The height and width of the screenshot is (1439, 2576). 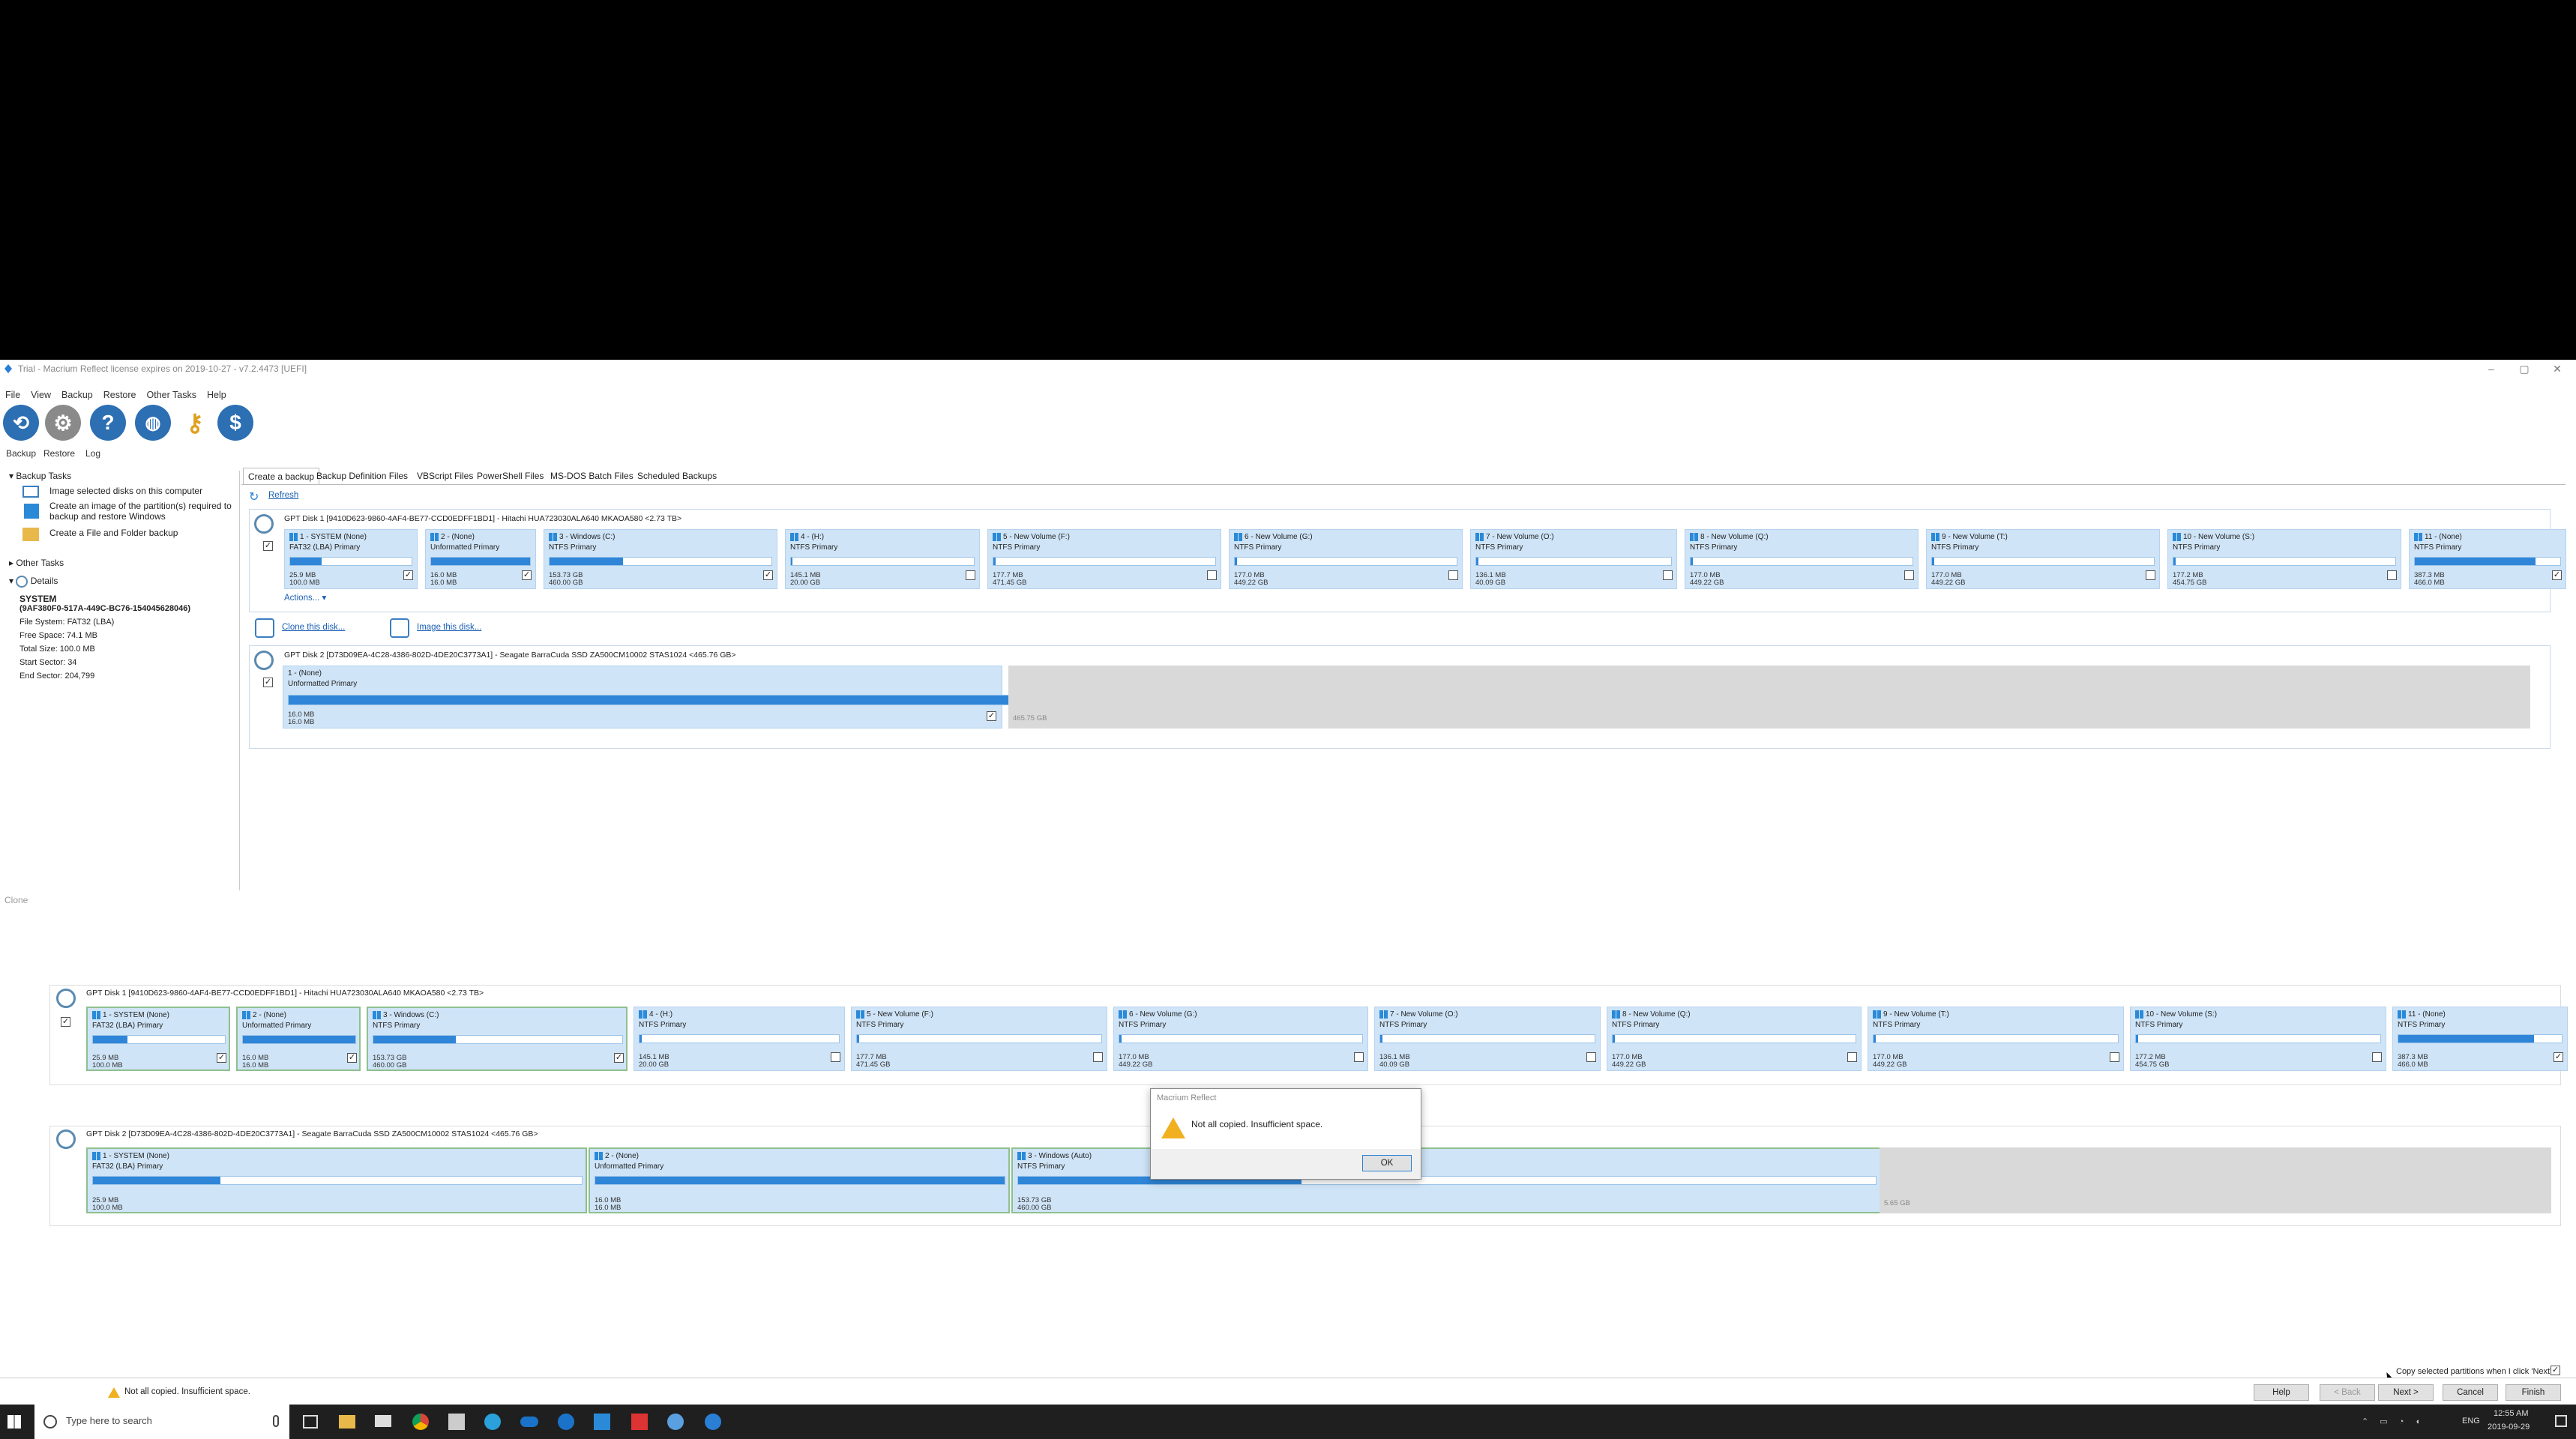 What do you see at coordinates (2534, 1392) in the screenshot?
I see `finish-button: Finish` at bounding box center [2534, 1392].